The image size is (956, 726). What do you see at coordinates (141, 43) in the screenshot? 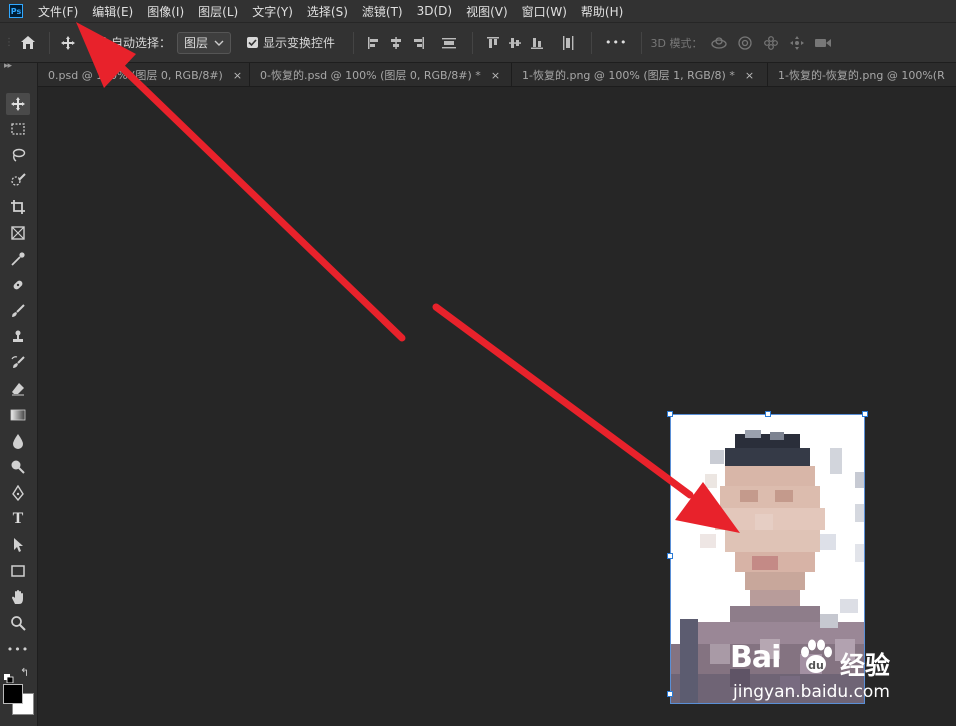
I see `auto-select-label: 自动选择：` at bounding box center [141, 43].